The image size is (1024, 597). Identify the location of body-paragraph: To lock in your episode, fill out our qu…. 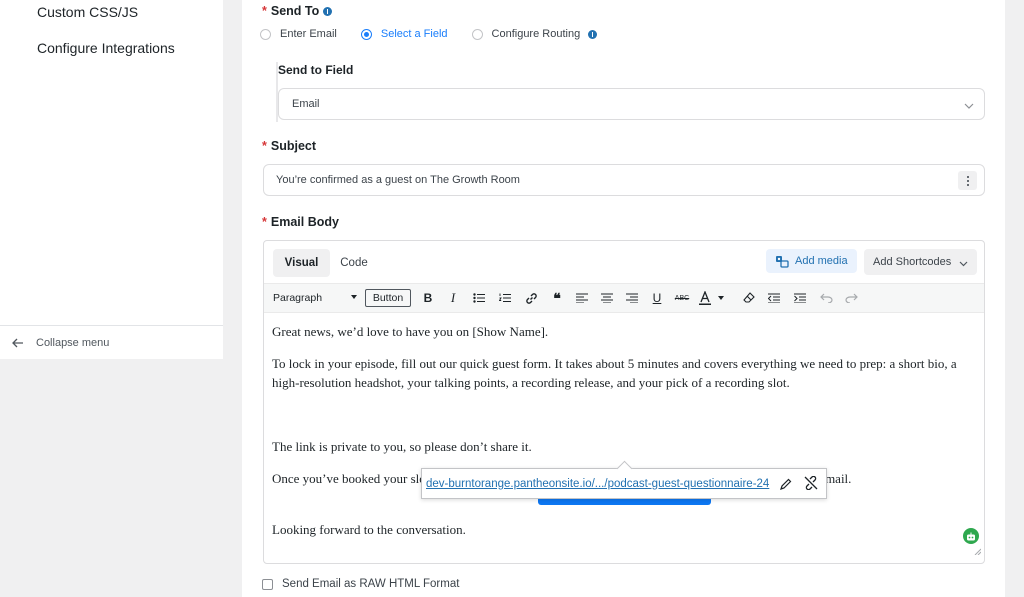
(614, 373).